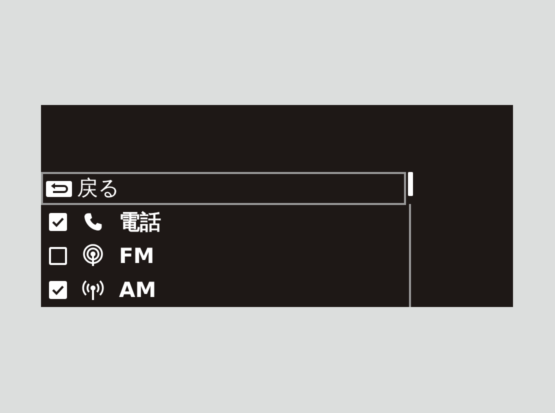 This screenshot has height=413, width=555. What do you see at coordinates (137, 290) in the screenshot?
I see `item-label: AM` at bounding box center [137, 290].